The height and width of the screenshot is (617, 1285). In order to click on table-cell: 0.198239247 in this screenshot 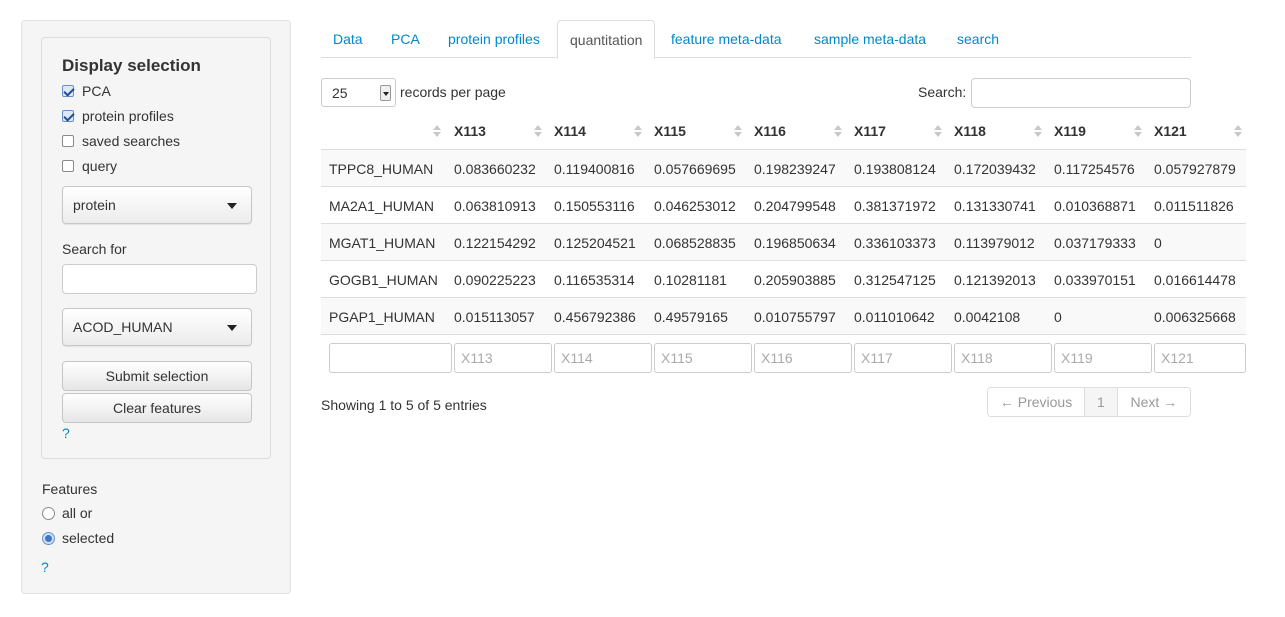, I will do `click(795, 168)`.